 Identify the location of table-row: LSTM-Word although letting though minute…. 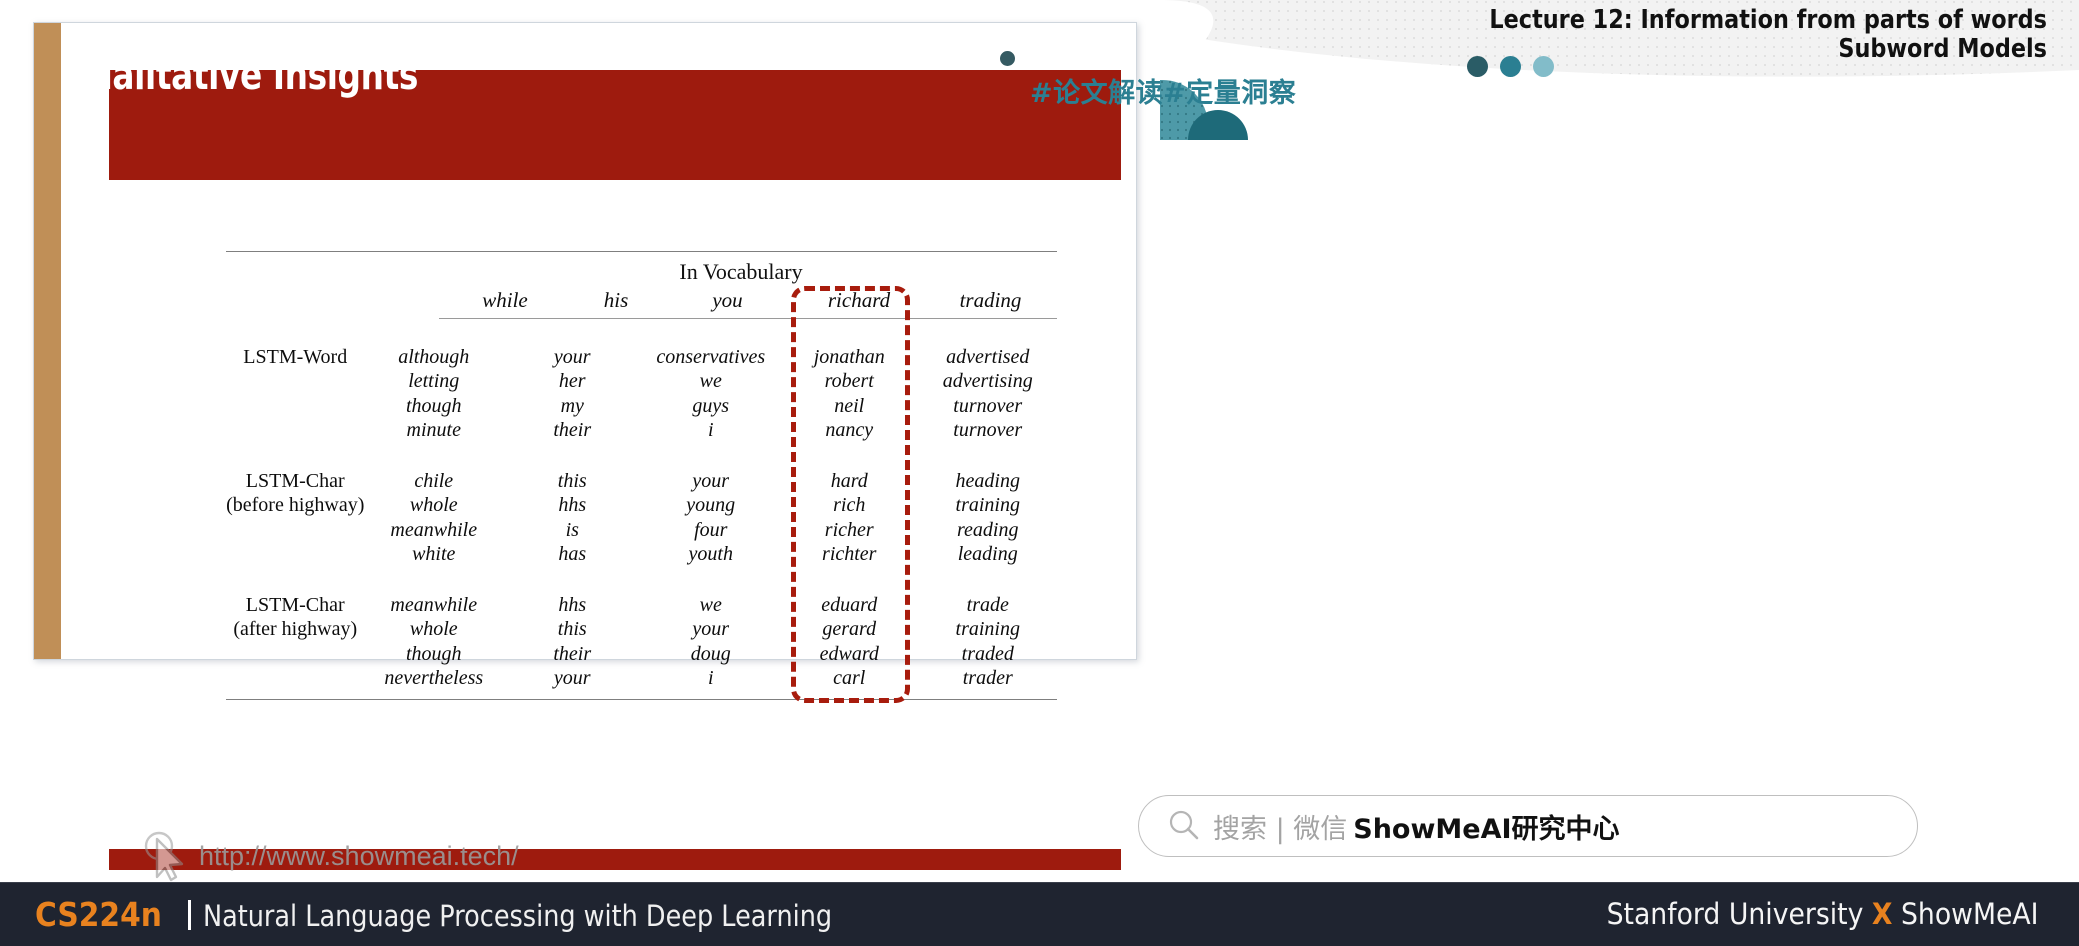
(641, 394).